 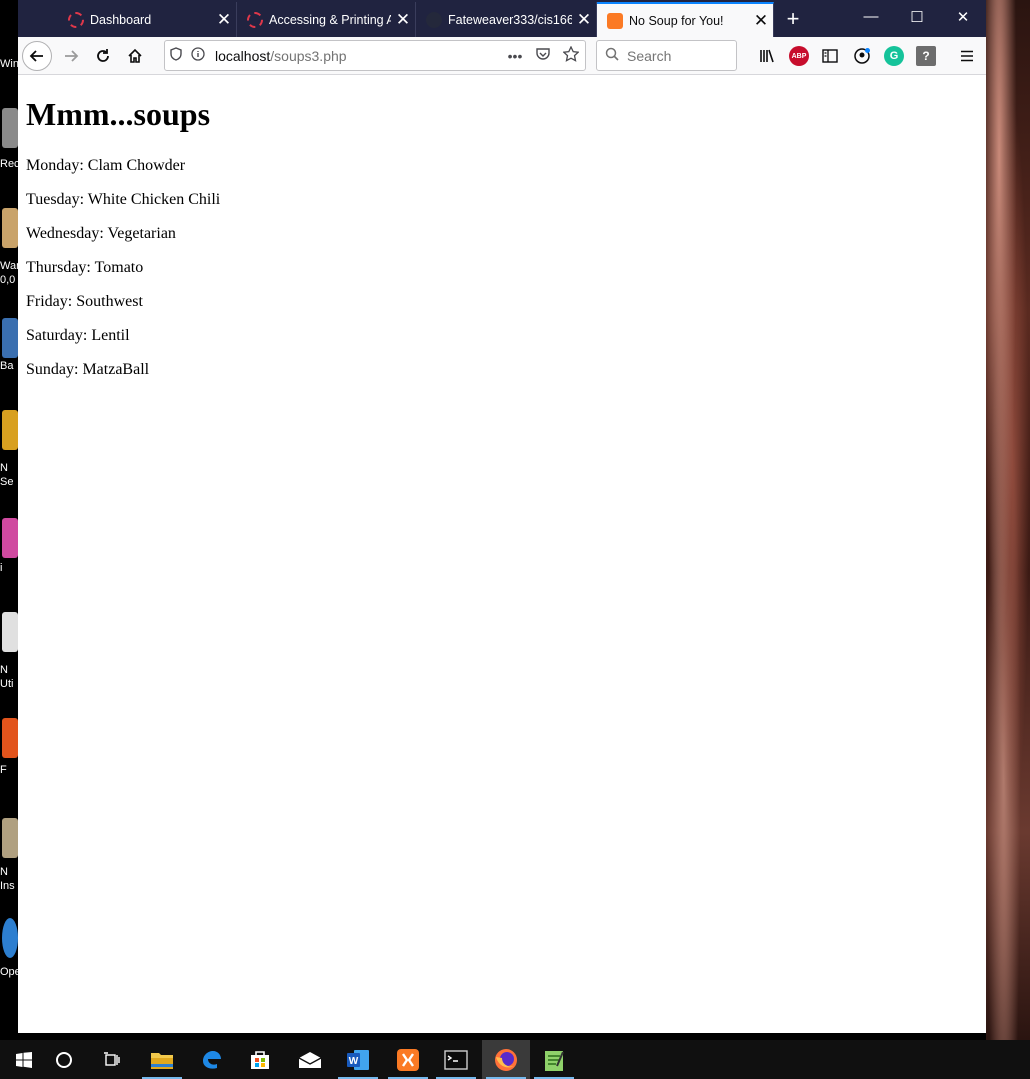 What do you see at coordinates (456, 1059) in the screenshot?
I see `terminal-icon` at bounding box center [456, 1059].